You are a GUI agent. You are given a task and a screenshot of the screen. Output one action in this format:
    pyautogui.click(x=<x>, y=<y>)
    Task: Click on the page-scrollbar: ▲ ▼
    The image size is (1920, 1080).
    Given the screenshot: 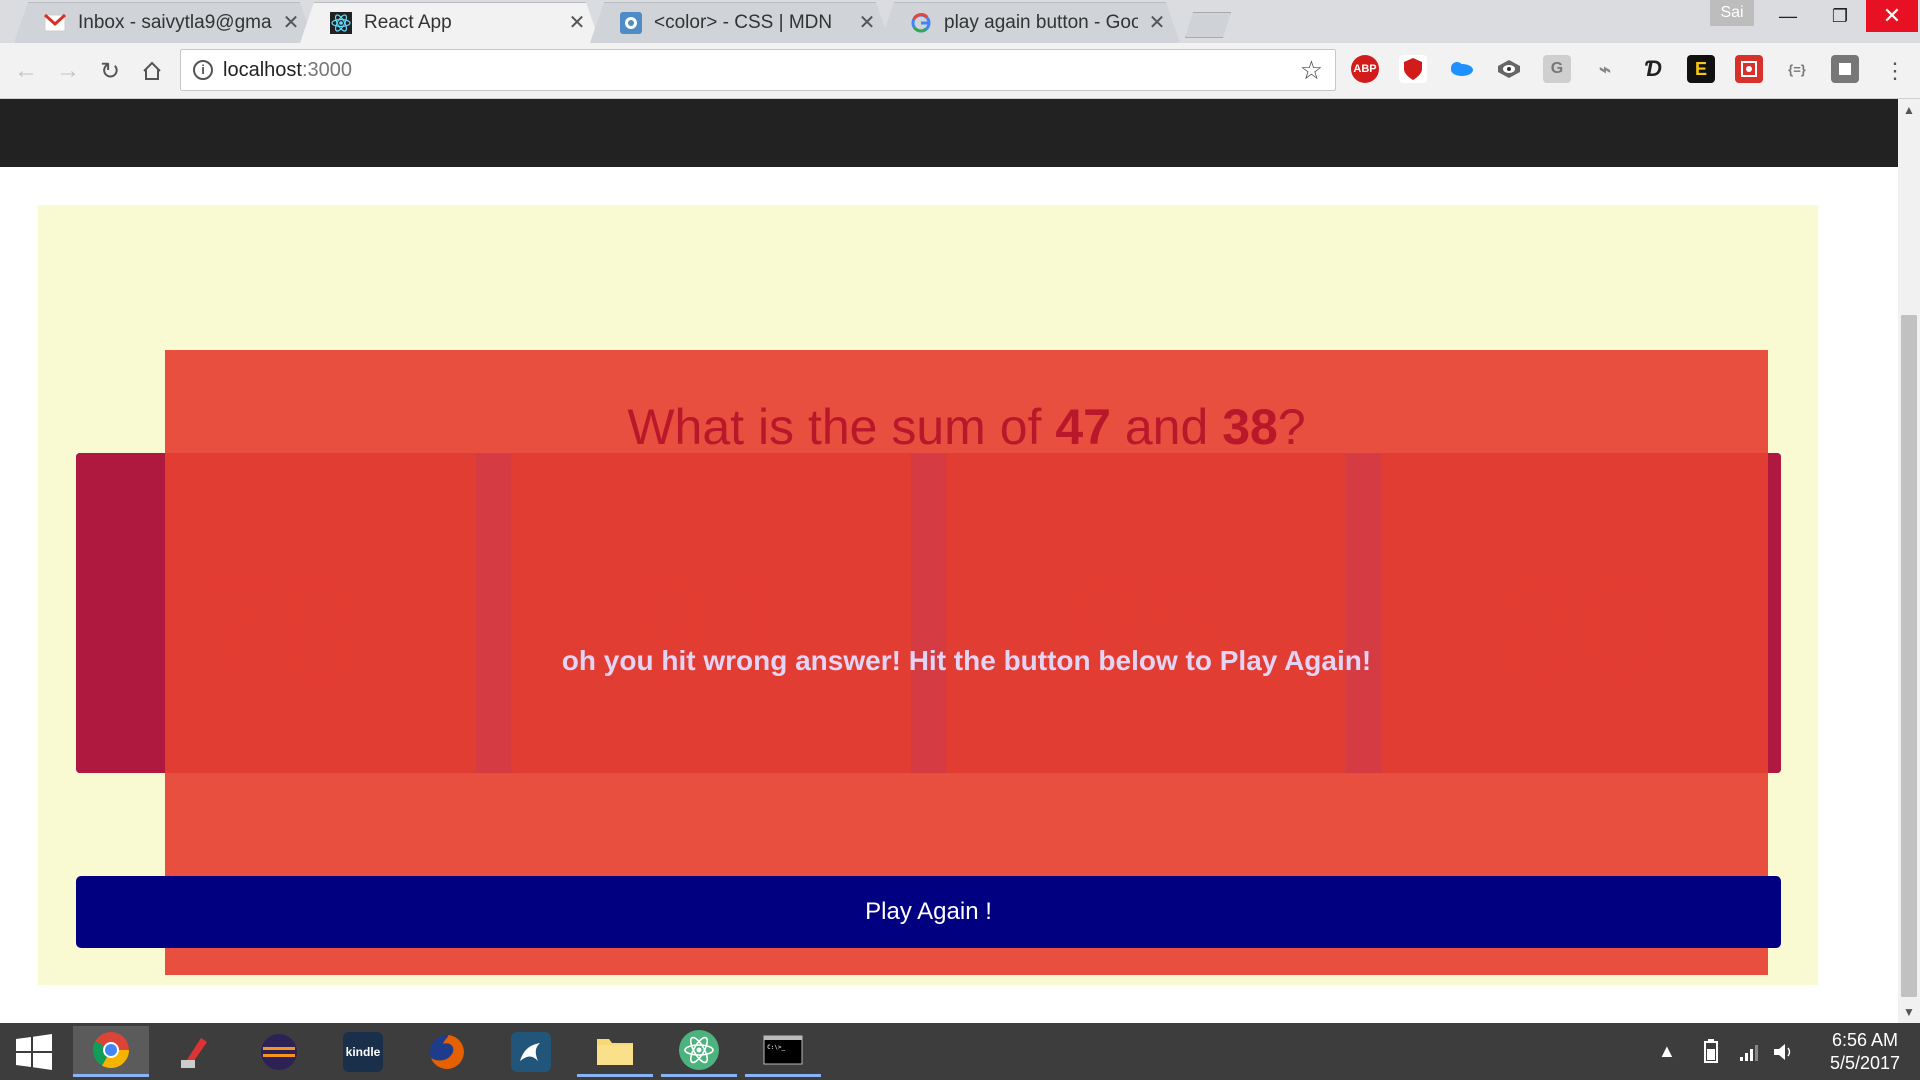 What is the action you would take?
    pyautogui.click(x=1909, y=561)
    